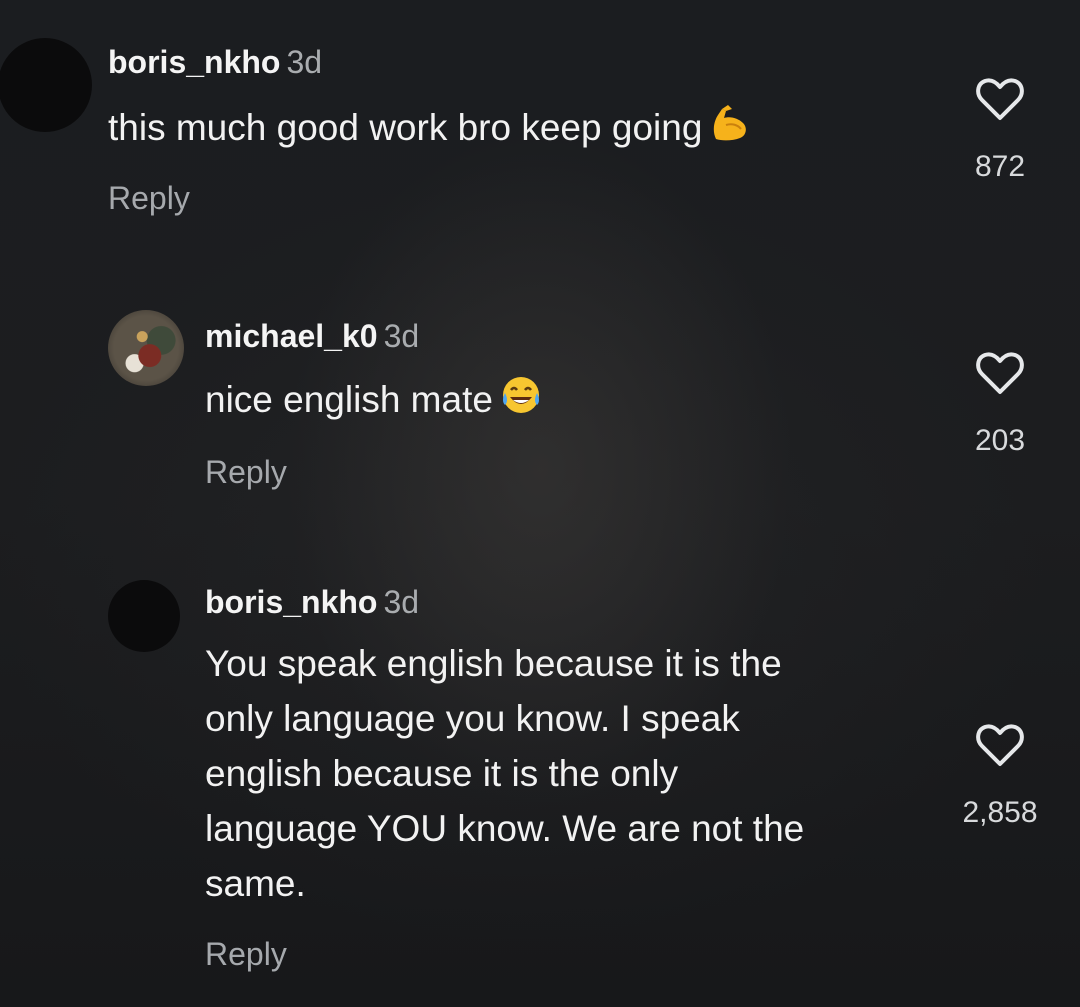 The image size is (1080, 1007). I want to click on comment-text: nice english mate, so click(374, 402).